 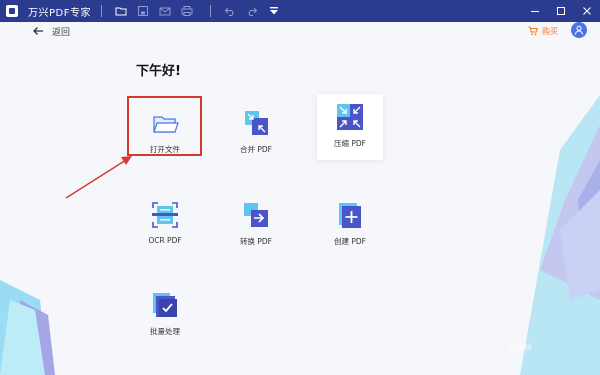 I want to click on user-avatar, so click(x=579, y=30).